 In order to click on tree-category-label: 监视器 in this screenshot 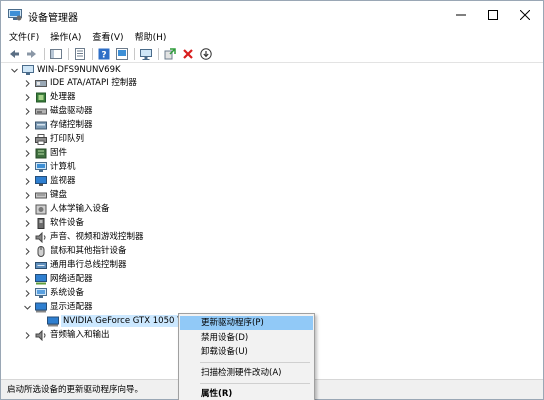, I will do `click(63, 181)`.